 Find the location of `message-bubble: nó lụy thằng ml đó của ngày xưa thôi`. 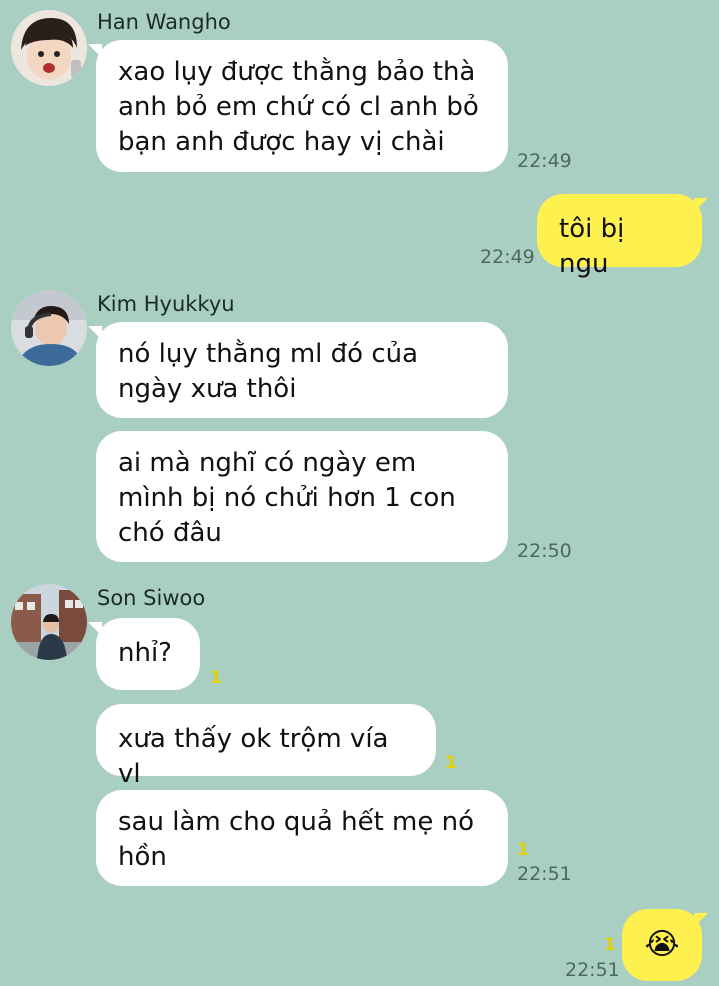

message-bubble: nó lụy thằng ml đó của ngày xưa thôi is located at coordinates (302, 370).